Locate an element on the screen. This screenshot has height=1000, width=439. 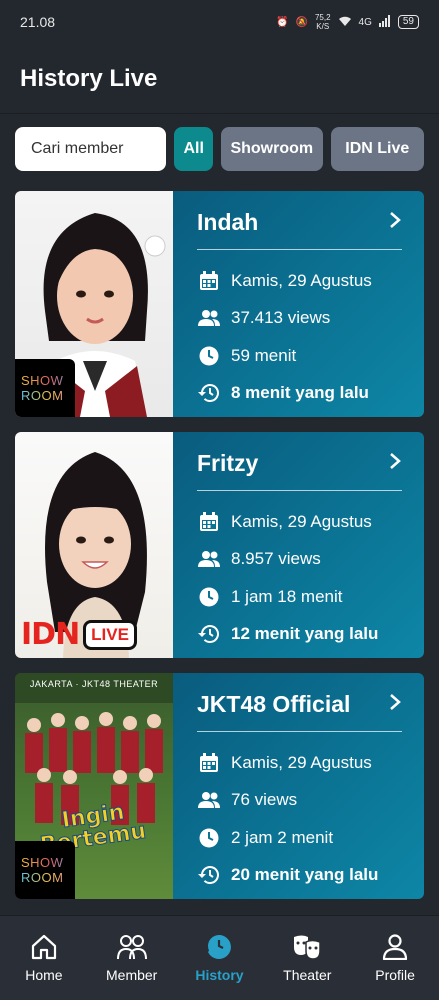
card-header: JKT48 Official is located at coordinates (299, 711).